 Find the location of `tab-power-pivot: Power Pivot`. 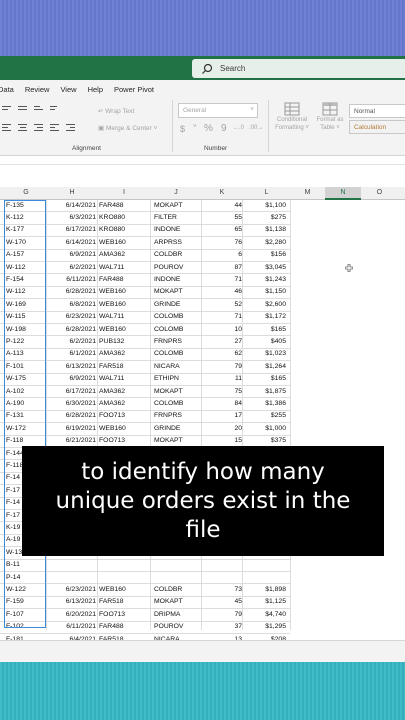

tab-power-pivot: Power Pivot is located at coordinates (134, 89).